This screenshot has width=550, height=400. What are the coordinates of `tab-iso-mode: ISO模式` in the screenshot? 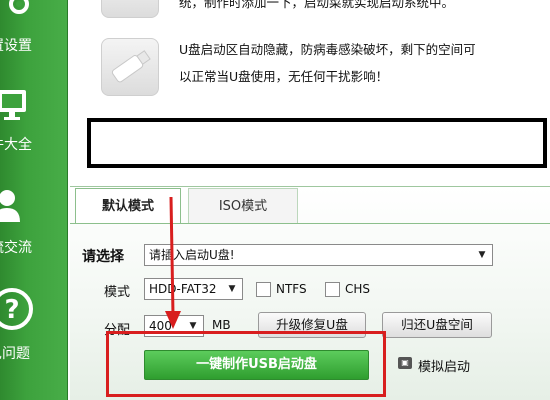 It's located at (243, 206).